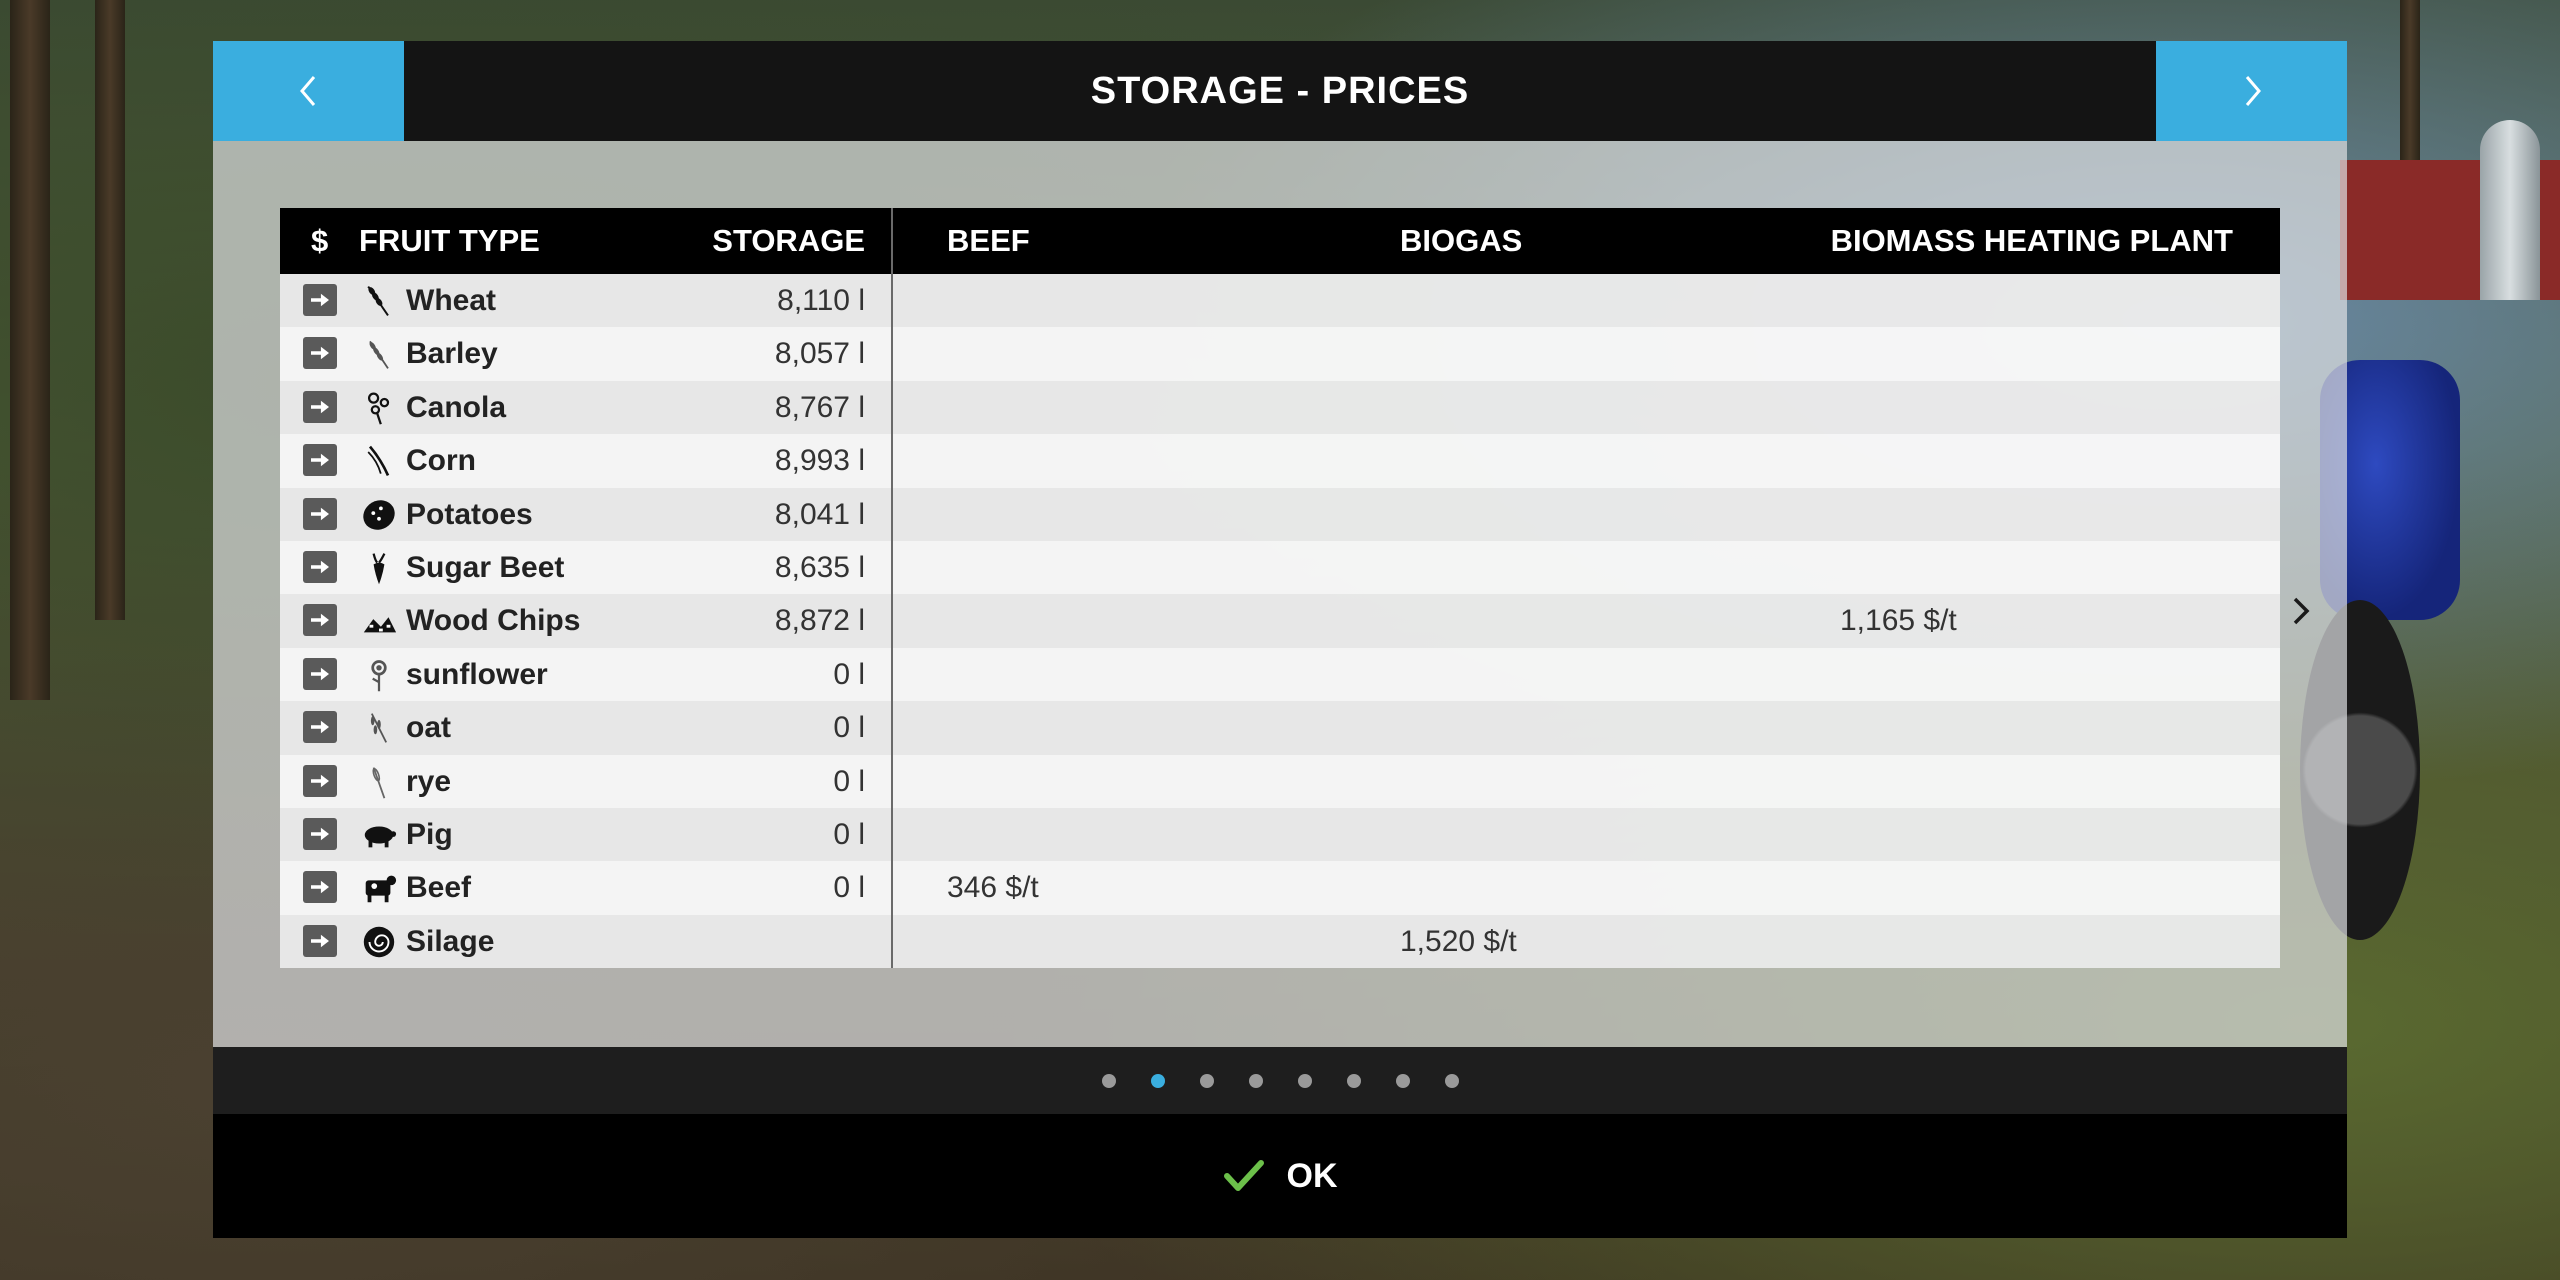 The height and width of the screenshot is (1280, 2560). Describe the element at coordinates (379, 568) in the screenshot. I see `sugar-beet-icon` at that location.